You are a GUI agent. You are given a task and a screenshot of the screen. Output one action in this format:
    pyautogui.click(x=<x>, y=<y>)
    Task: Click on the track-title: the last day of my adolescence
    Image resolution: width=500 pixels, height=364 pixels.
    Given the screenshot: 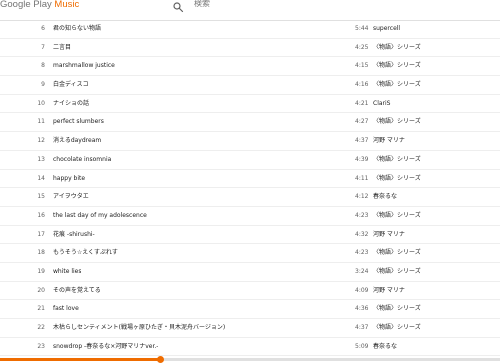 What is the action you would take?
    pyautogui.click(x=100, y=215)
    